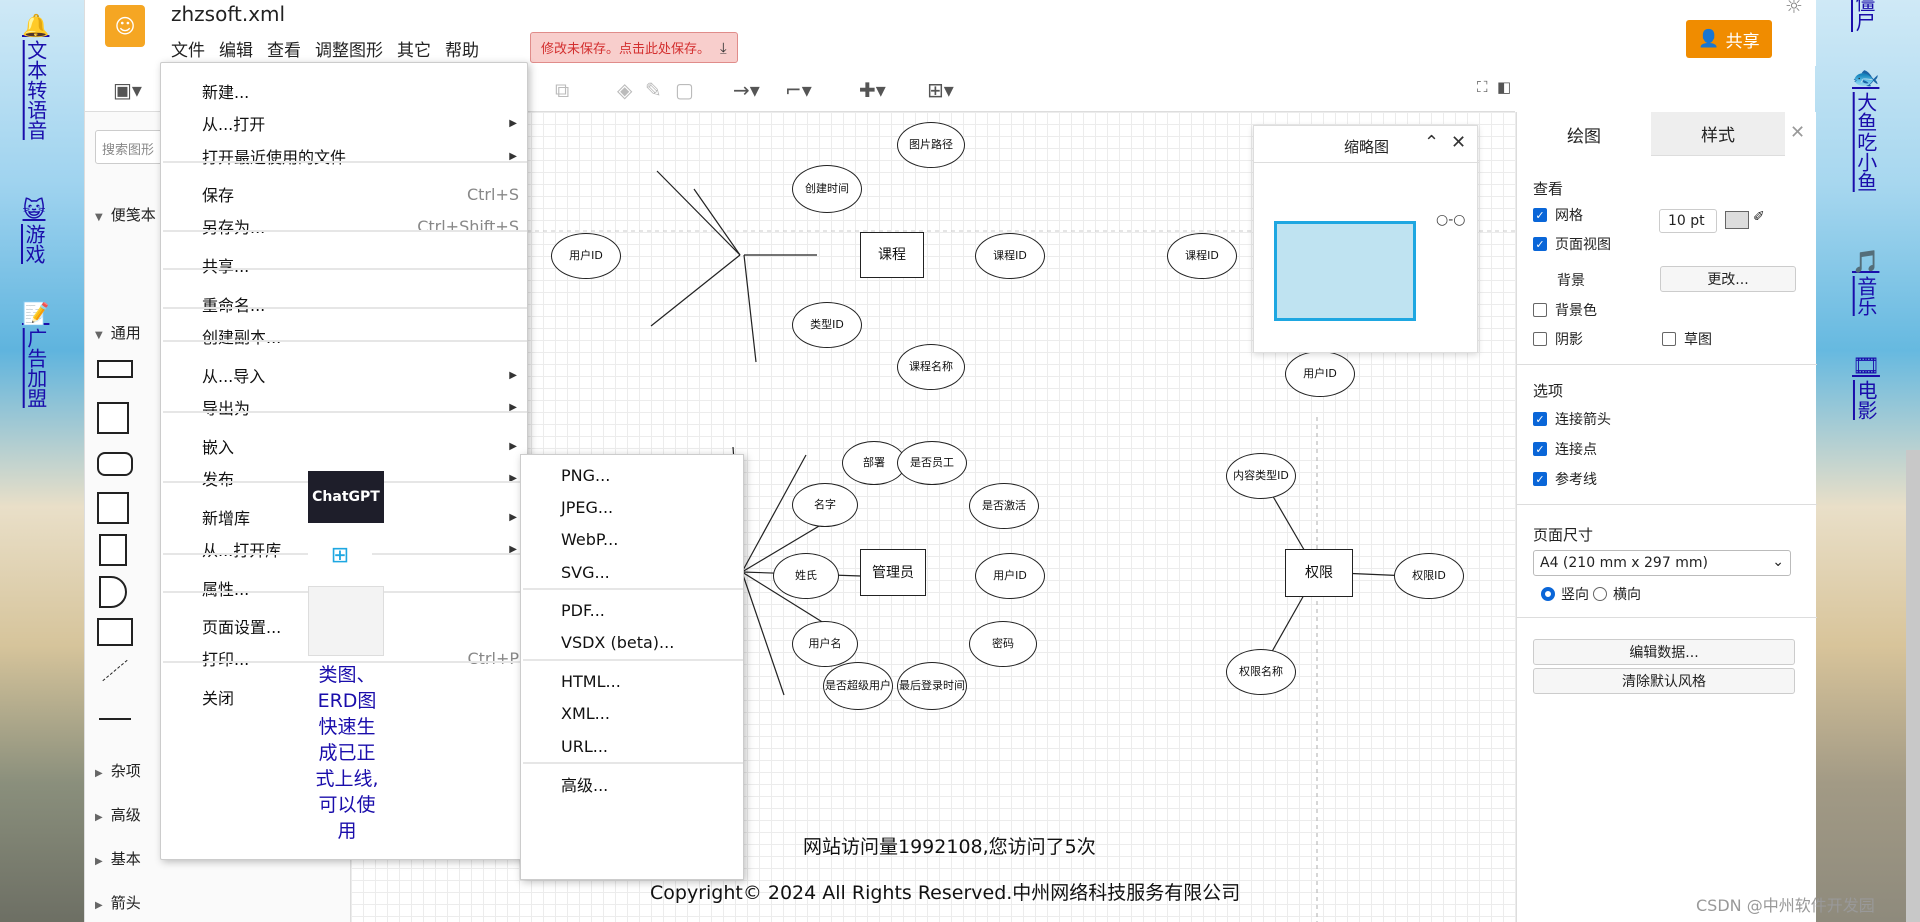  I want to click on page-scrollbar, so click(1913, 686).